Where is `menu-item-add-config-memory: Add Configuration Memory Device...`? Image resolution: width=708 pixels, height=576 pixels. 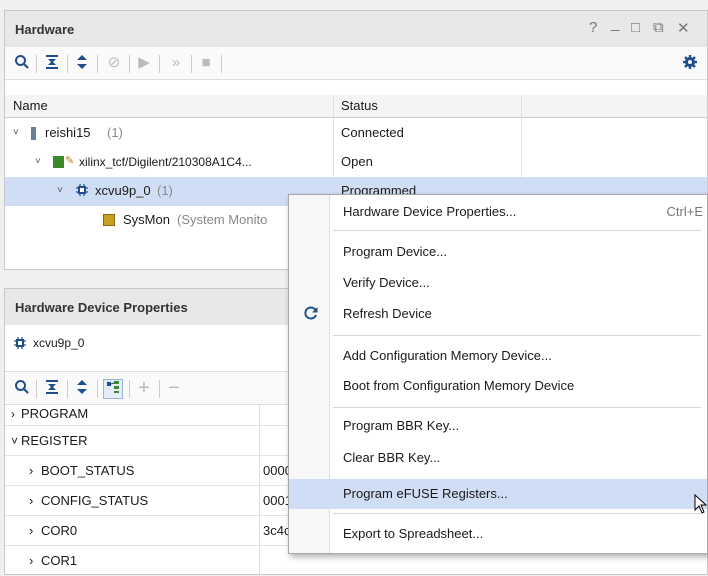 menu-item-add-config-memory: Add Configuration Memory Device... is located at coordinates (498, 356).